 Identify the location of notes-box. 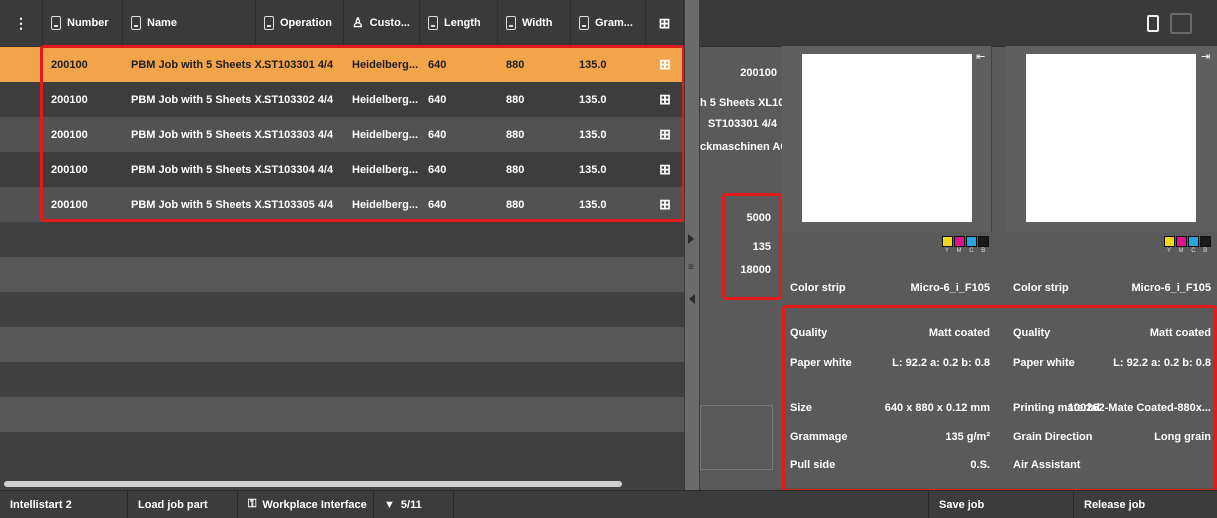
(736, 437).